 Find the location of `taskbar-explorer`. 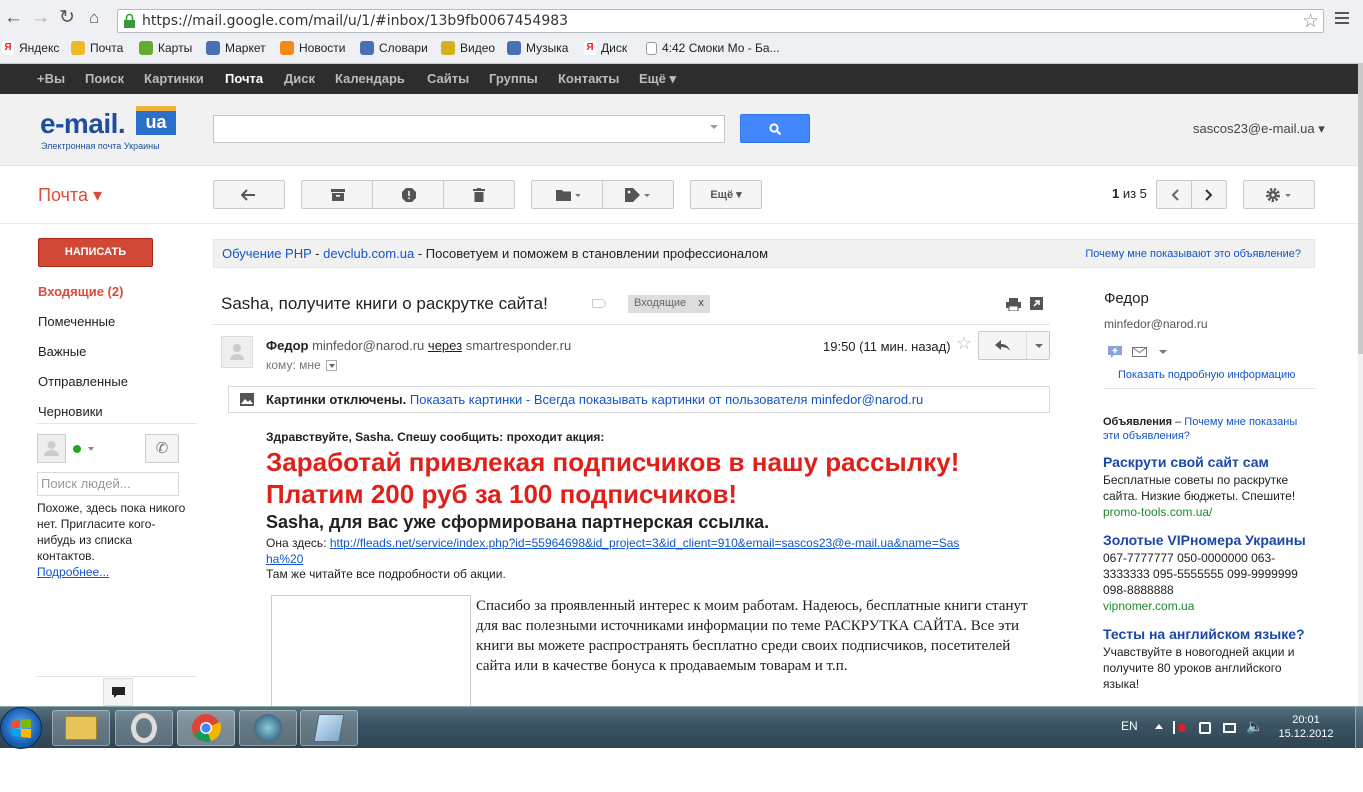

taskbar-explorer is located at coordinates (81, 728).